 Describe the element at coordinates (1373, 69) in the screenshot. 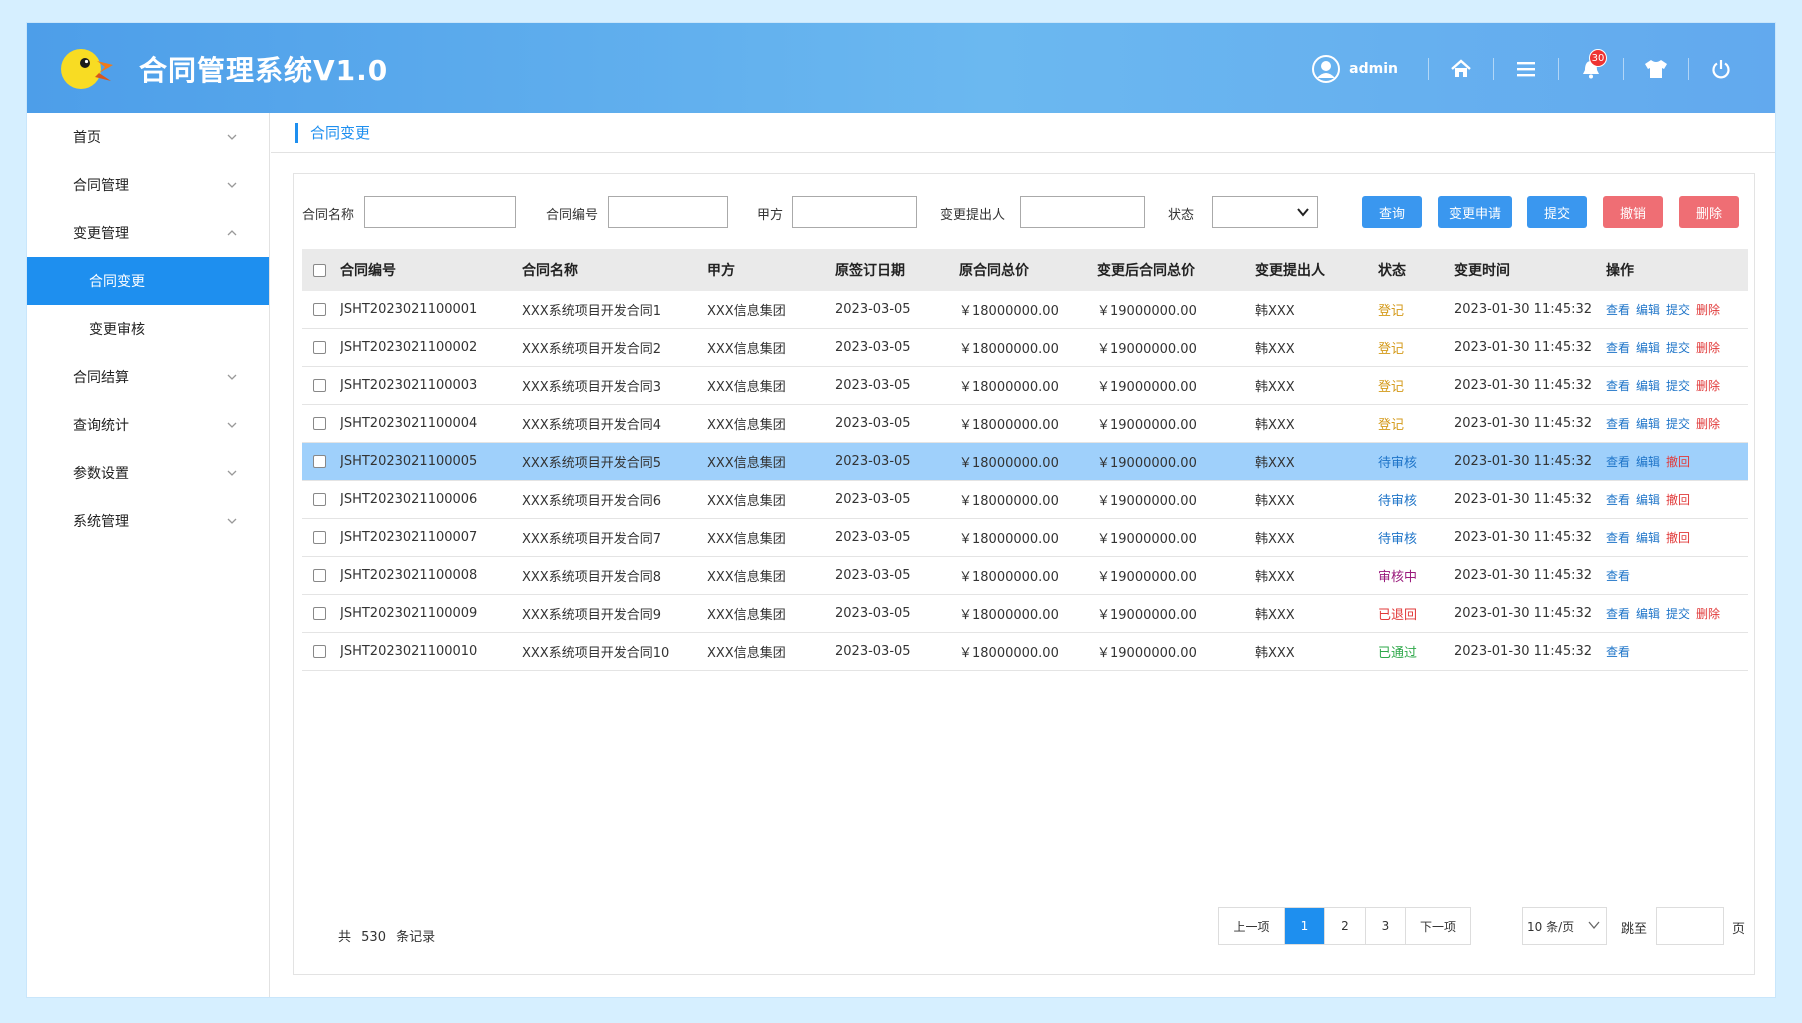

I see `username: admin` at that location.